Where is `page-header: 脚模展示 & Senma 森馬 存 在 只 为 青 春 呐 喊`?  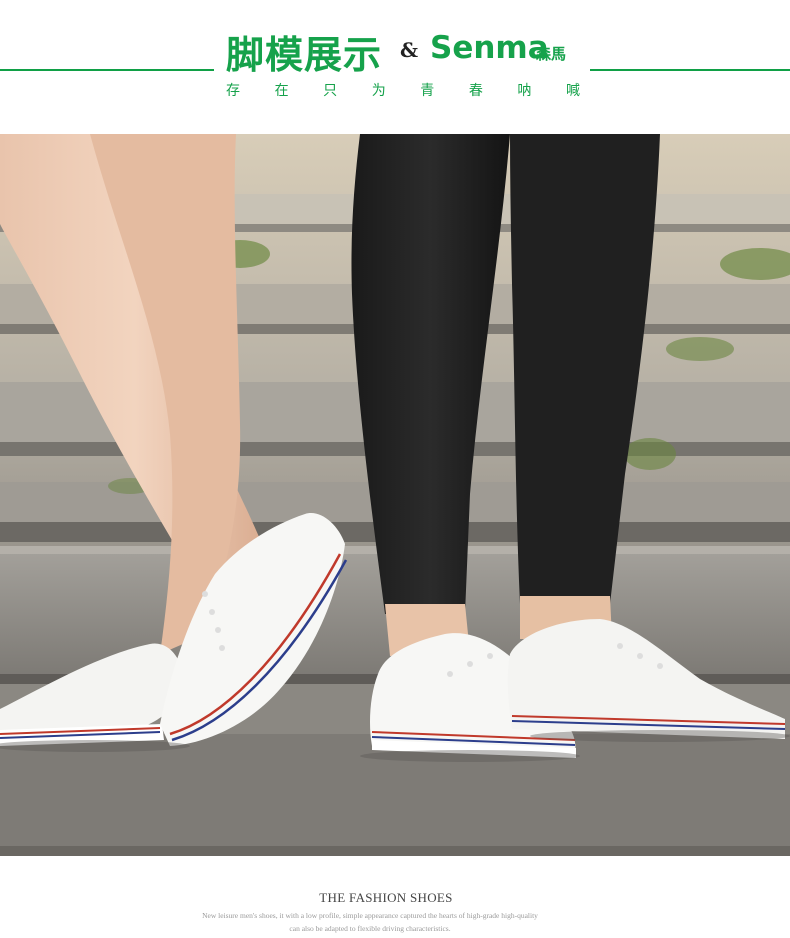
page-header: 脚模展示 & Senma 森馬 存 在 只 为 青 春 呐 喊 is located at coordinates (395, 67).